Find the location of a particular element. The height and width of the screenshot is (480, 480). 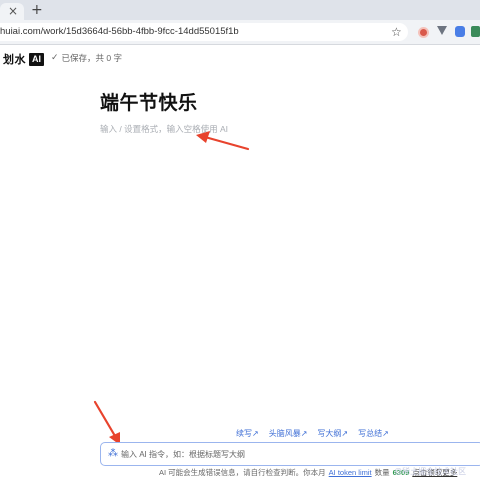

save-status: ✓ 已保存，共 0 字 is located at coordinates (86, 58).